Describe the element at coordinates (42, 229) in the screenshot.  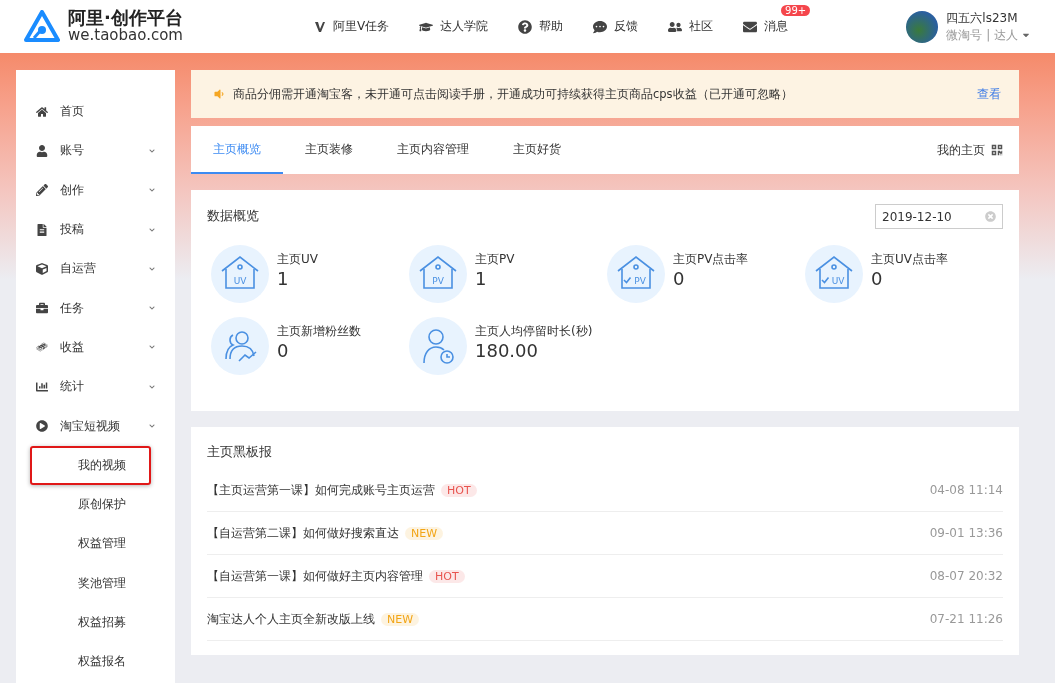
I see `file-icon` at that location.